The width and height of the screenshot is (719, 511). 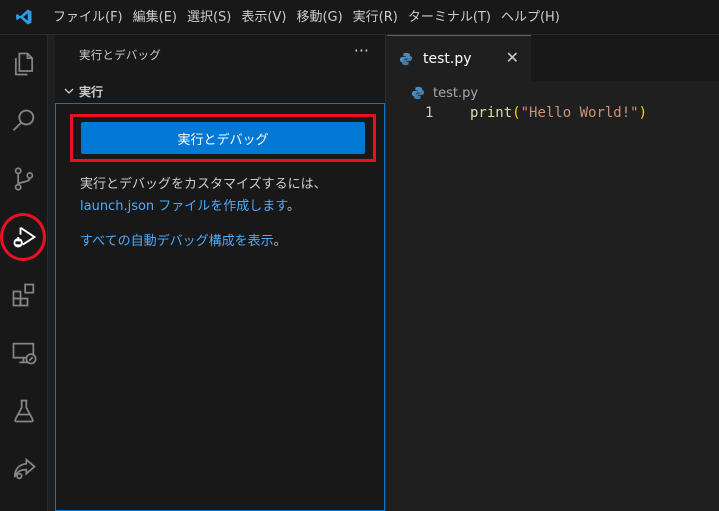 I want to click on show-auto-debug-configs-link: すべての自動デバッグ構成を表示, so click(x=177, y=241).